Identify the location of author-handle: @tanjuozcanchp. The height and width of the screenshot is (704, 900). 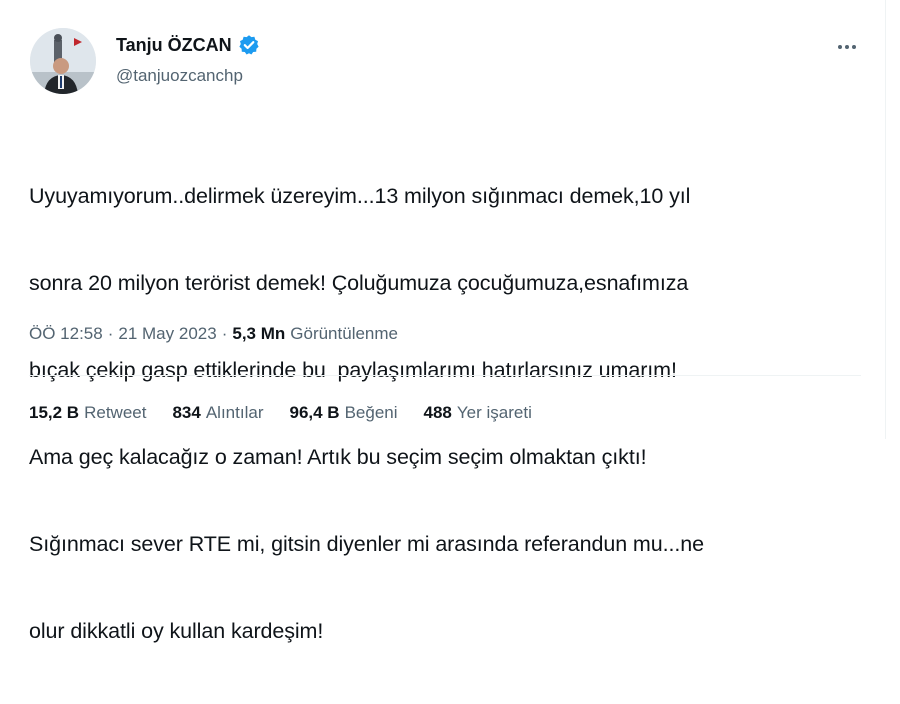
(179, 76).